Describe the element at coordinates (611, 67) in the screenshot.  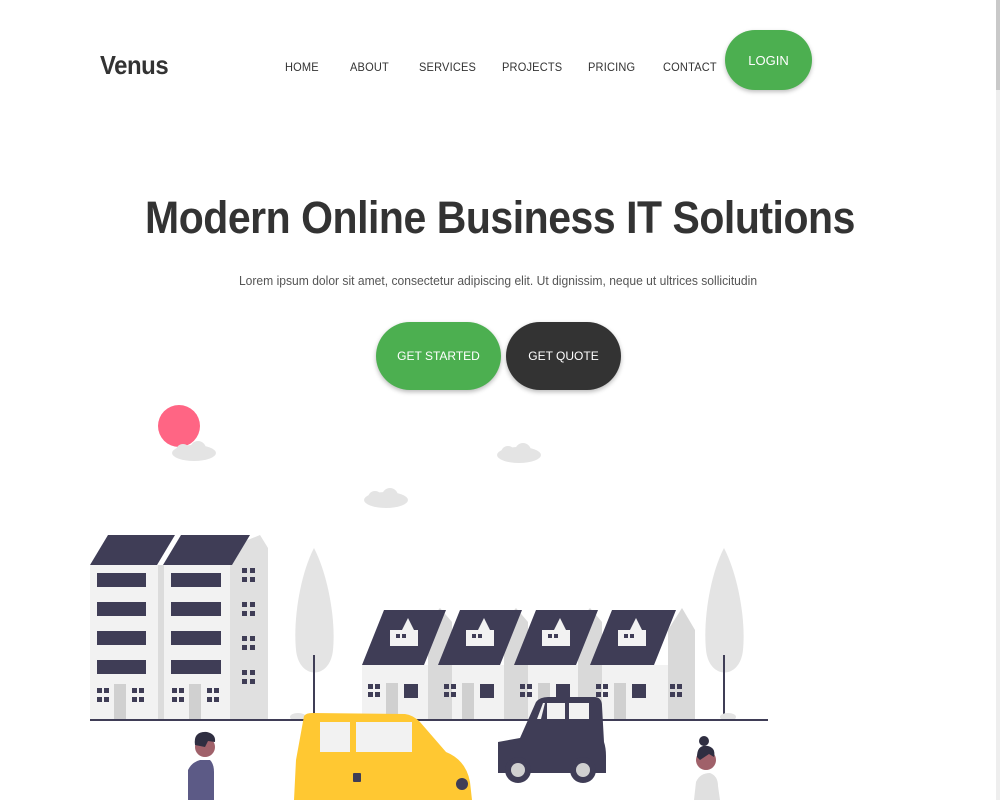
I see `nav-pricing: PRICING` at that location.